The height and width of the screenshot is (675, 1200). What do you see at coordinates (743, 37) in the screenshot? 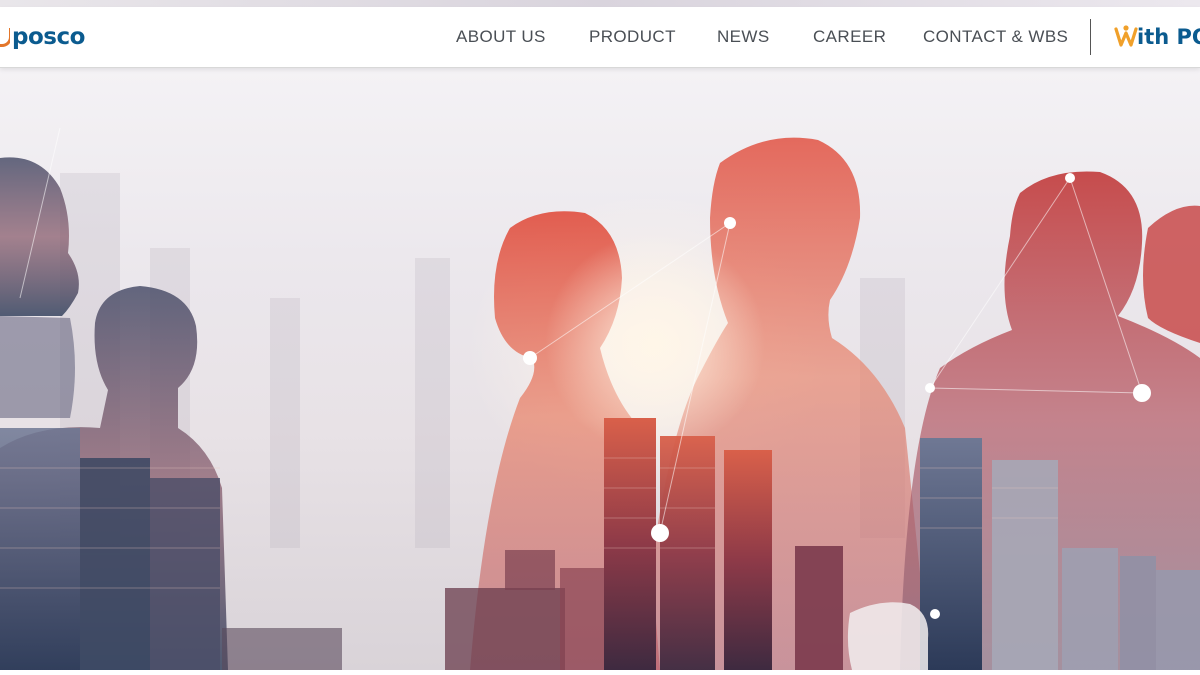
I see `nav-news: NEWS` at bounding box center [743, 37].